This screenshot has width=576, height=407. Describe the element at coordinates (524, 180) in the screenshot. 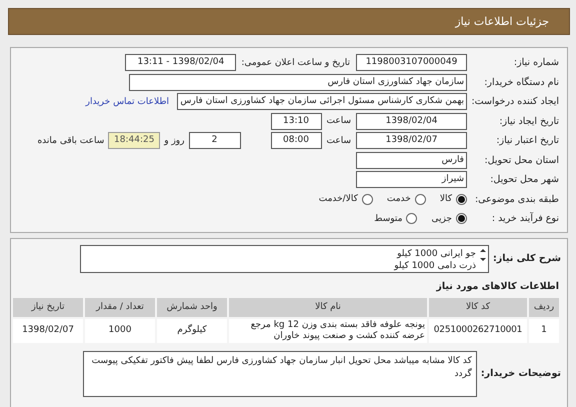

I see `field-label: شهر محل تحویل:` at that location.